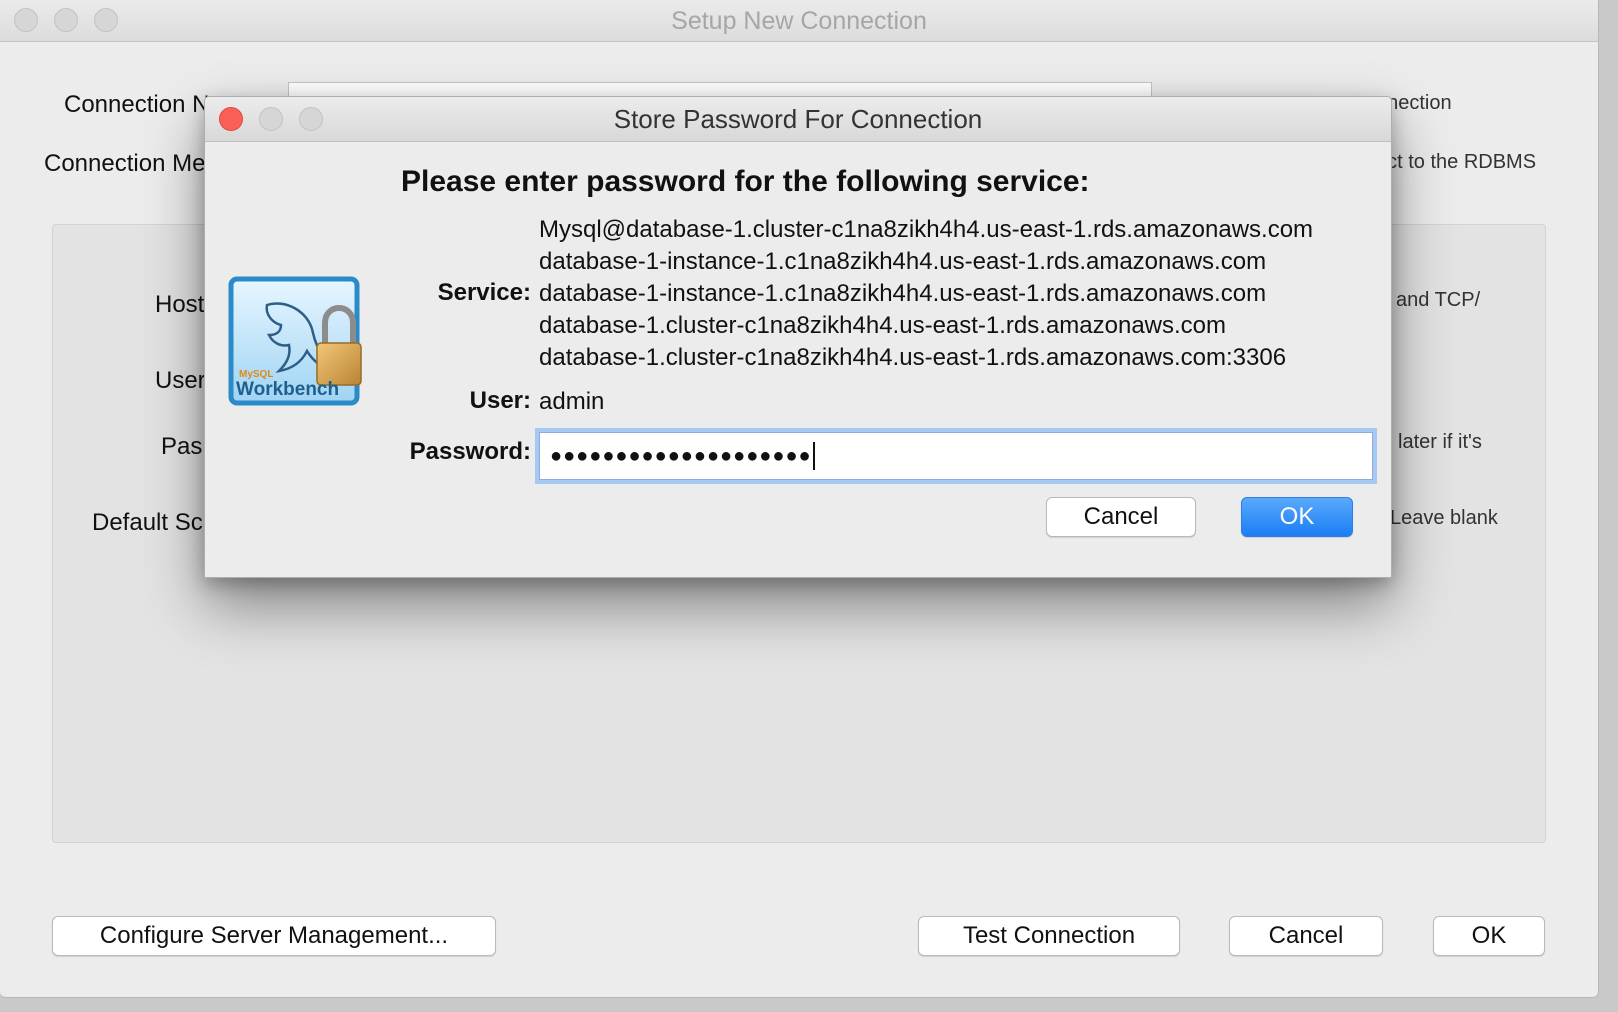  What do you see at coordinates (572, 401) in the screenshot?
I see `user-value: admin` at bounding box center [572, 401].